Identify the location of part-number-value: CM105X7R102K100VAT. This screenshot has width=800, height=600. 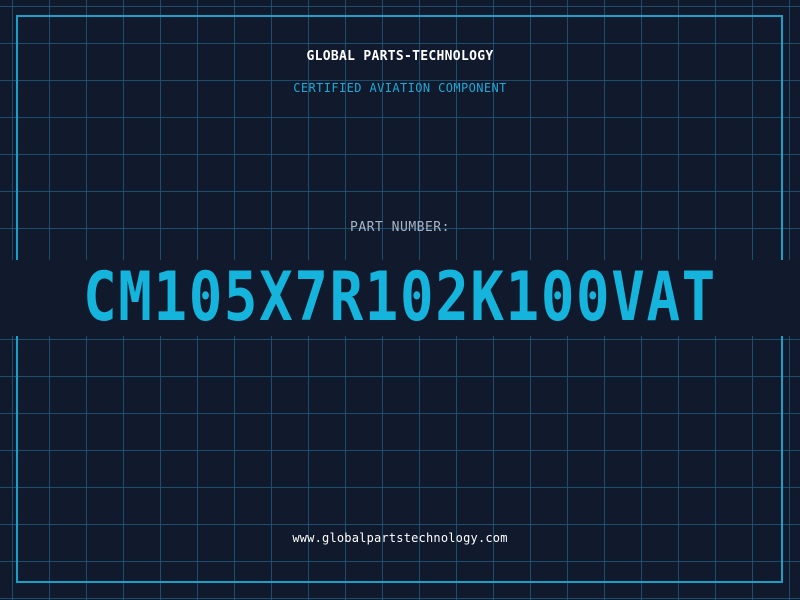
(400, 298).